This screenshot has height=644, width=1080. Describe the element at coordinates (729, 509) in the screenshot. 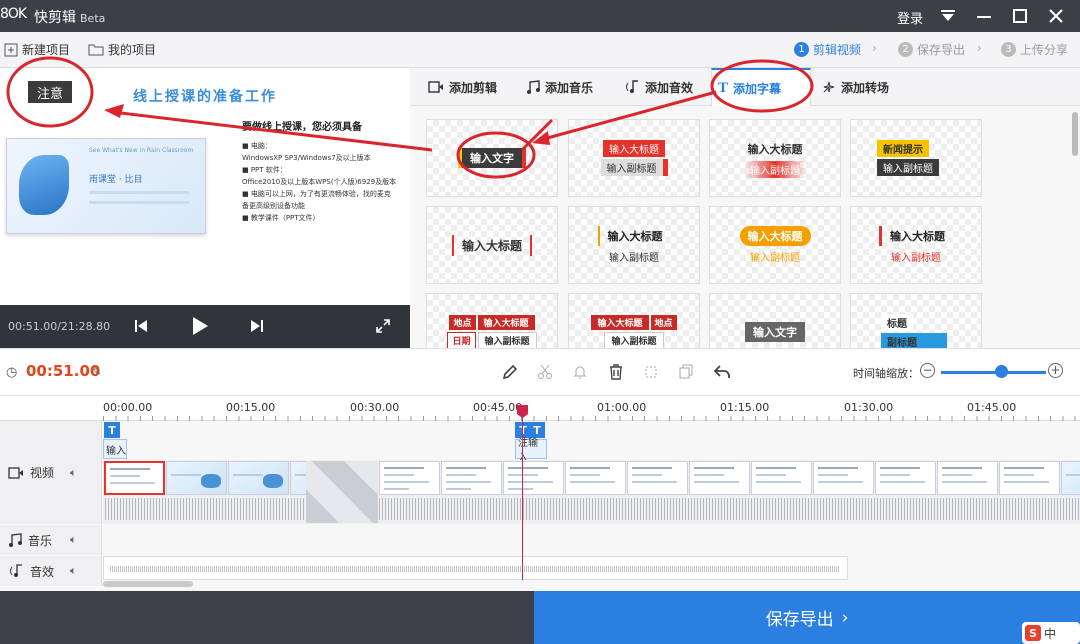

I see `audio-waveform` at that location.